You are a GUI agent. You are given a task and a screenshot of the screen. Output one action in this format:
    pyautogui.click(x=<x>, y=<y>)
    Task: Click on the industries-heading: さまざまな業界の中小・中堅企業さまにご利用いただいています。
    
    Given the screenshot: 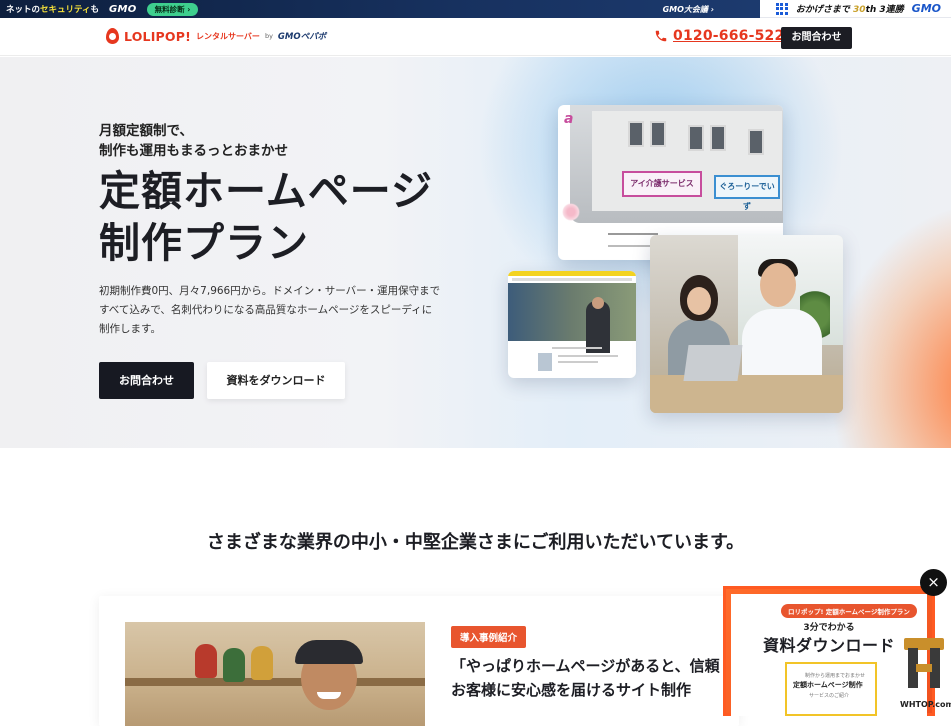 What is the action you would take?
    pyautogui.click(x=475, y=542)
    